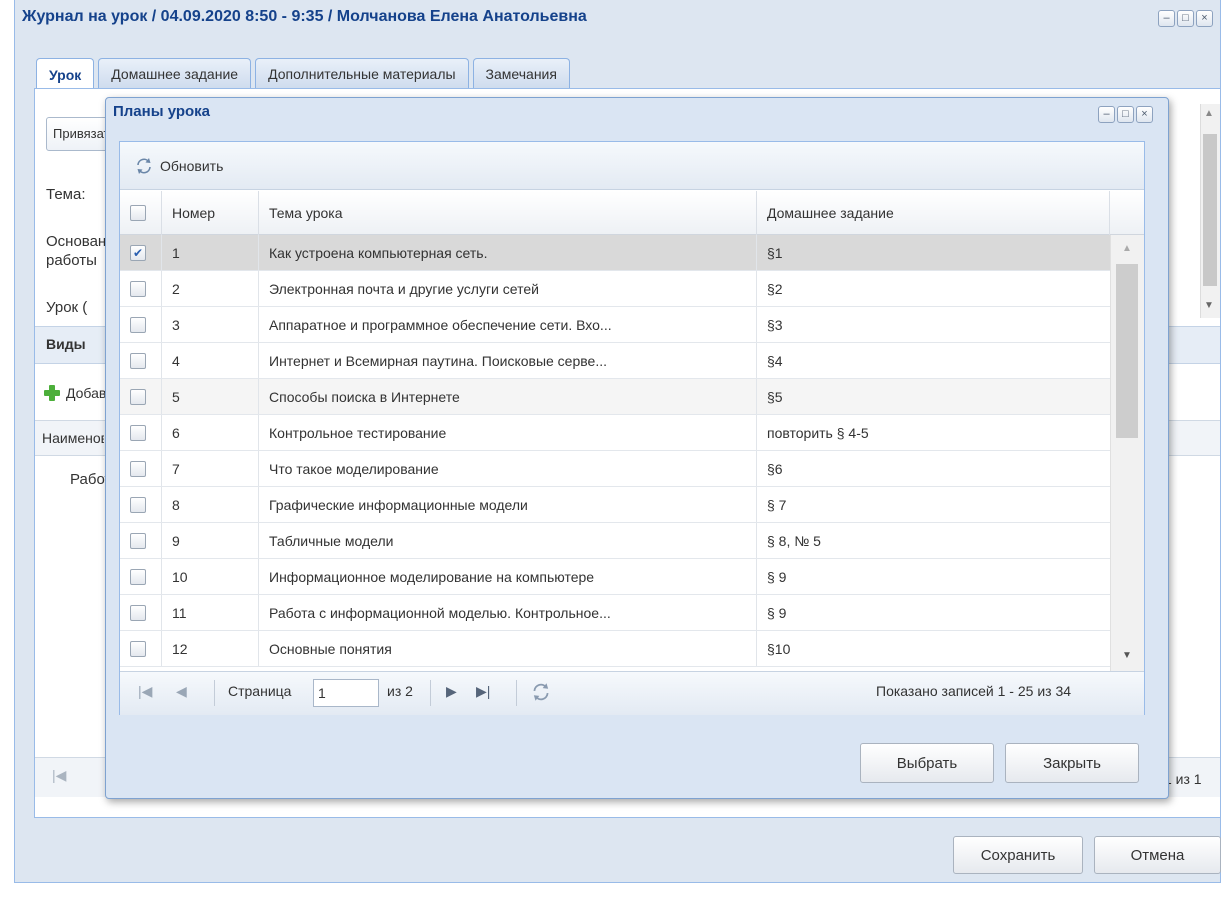 The width and height of the screenshot is (1221, 901). What do you see at coordinates (398, 504) in the screenshot?
I see `row-topic: Графические информационные модели` at bounding box center [398, 504].